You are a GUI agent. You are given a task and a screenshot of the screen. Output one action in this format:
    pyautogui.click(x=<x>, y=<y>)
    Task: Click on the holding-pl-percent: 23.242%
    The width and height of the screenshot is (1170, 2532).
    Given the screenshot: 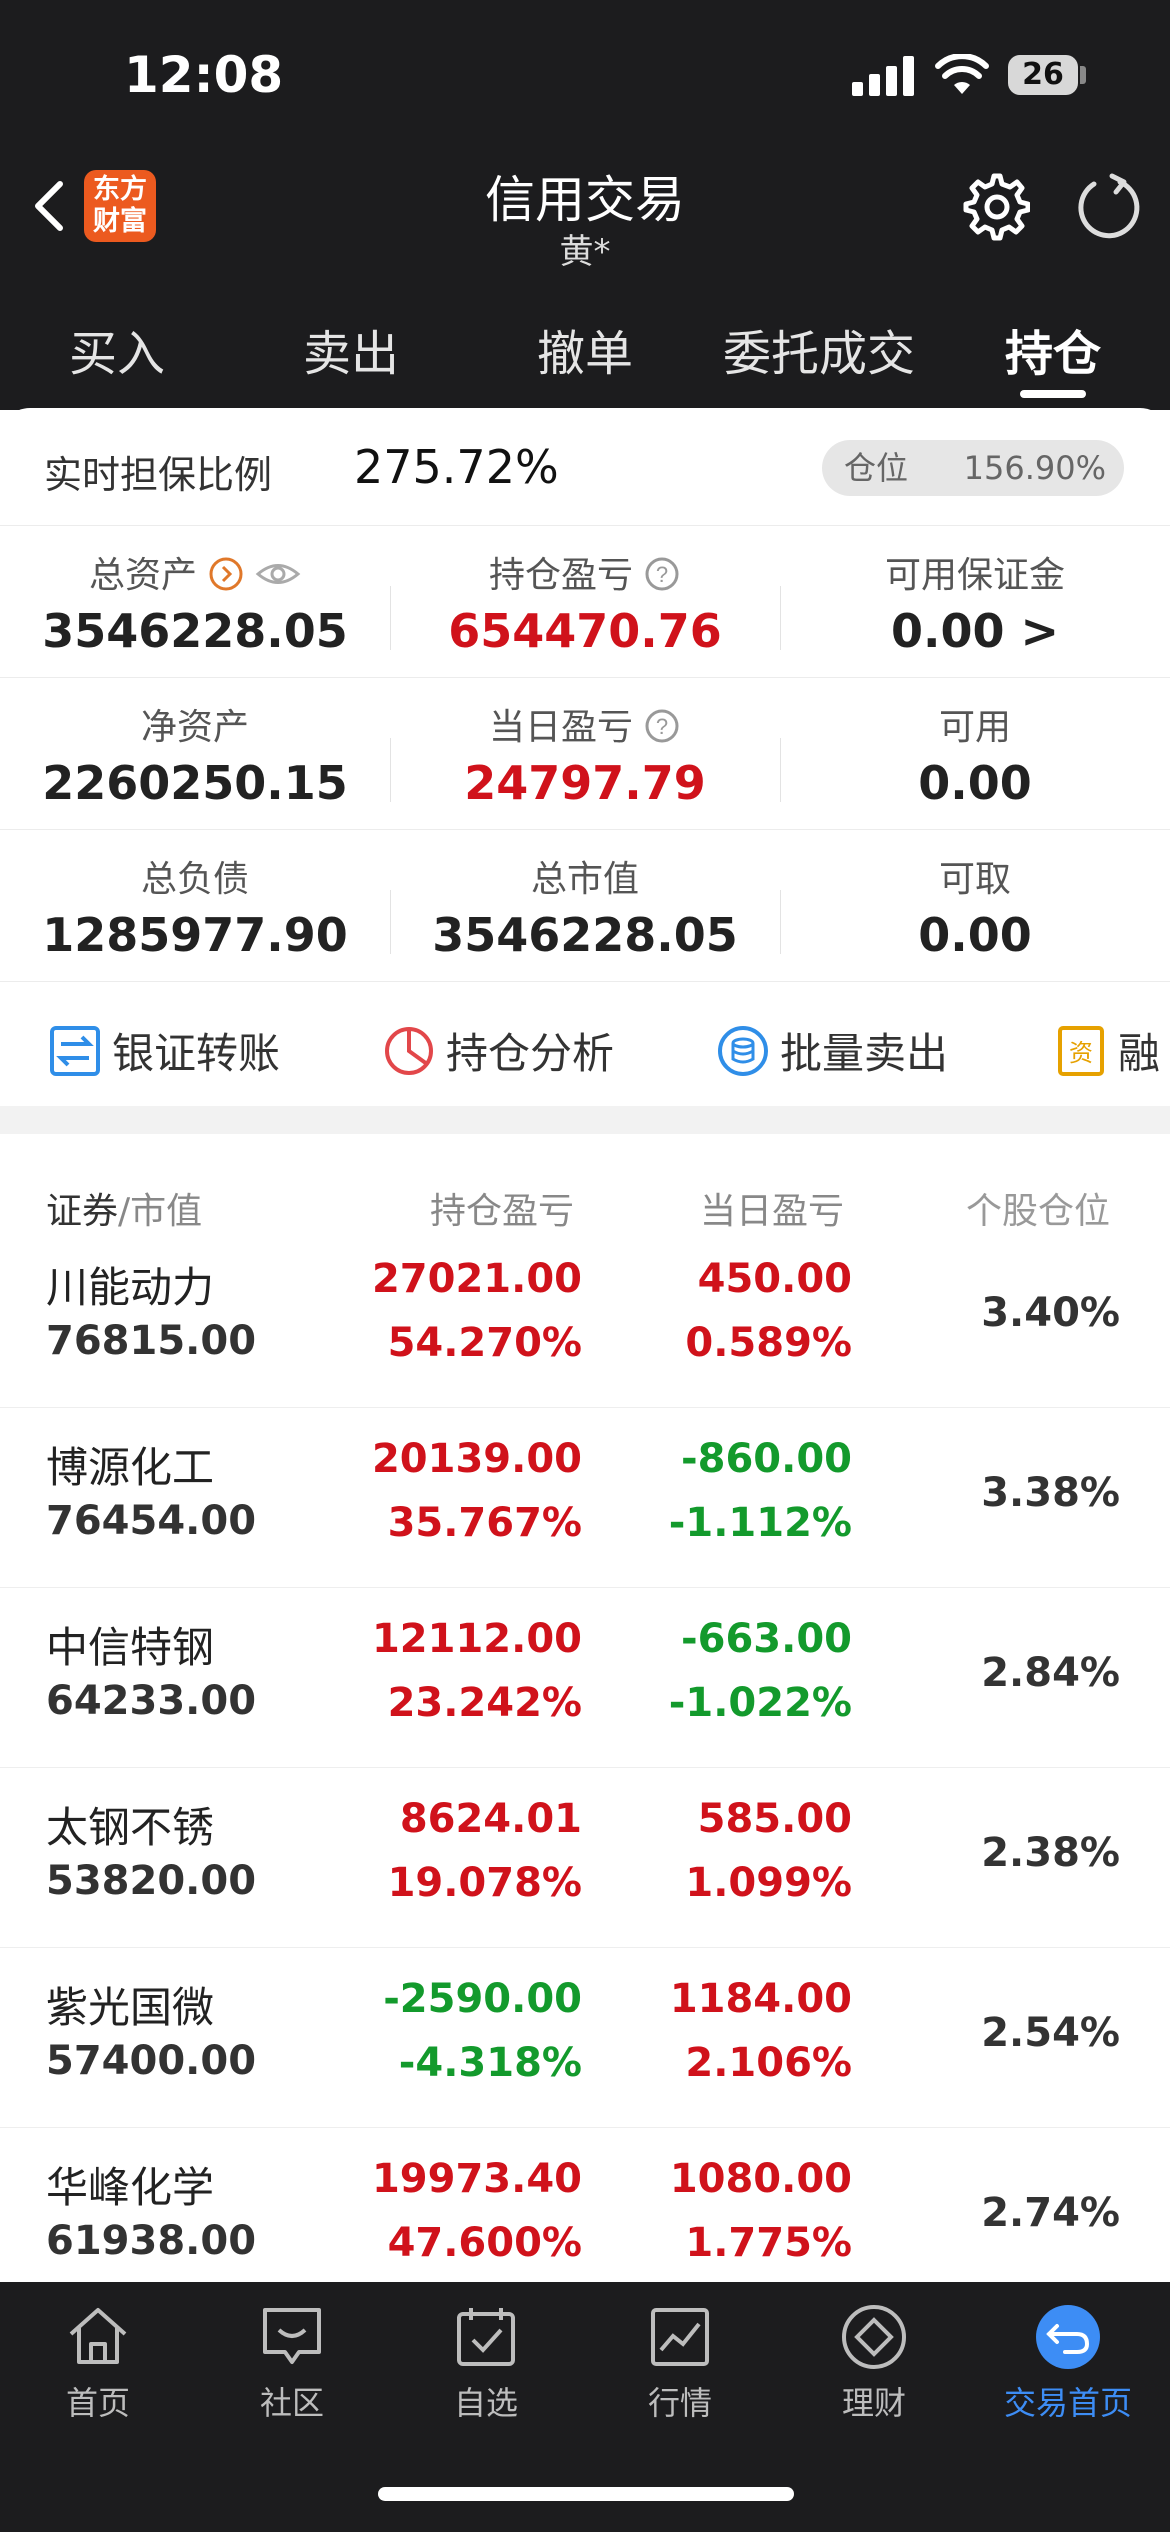 What is the action you would take?
    pyautogui.click(x=484, y=1703)
    